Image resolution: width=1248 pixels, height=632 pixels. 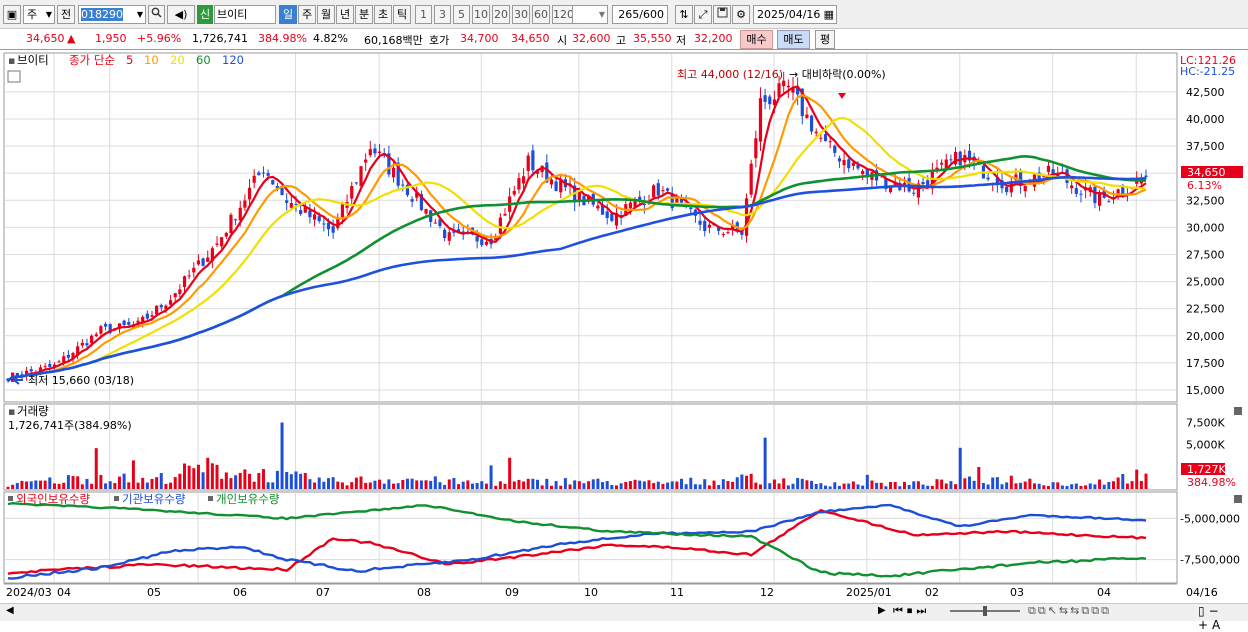 I want to click on interval-button-5: 30, so click(x=521, y=14).